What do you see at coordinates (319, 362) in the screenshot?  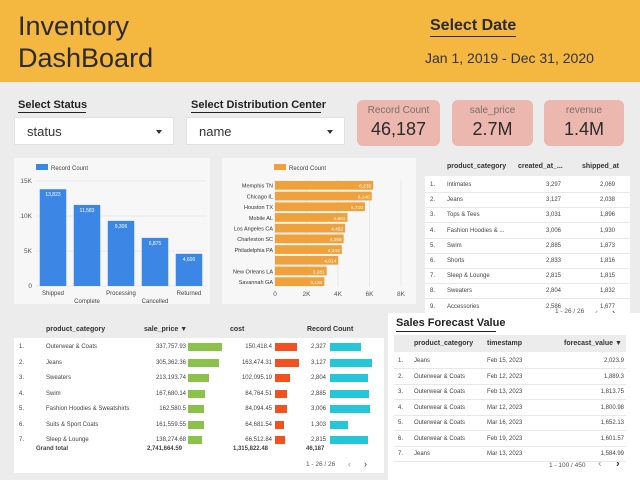 I see `record-count-cell: 3,127` at bounding box center [319, 362].